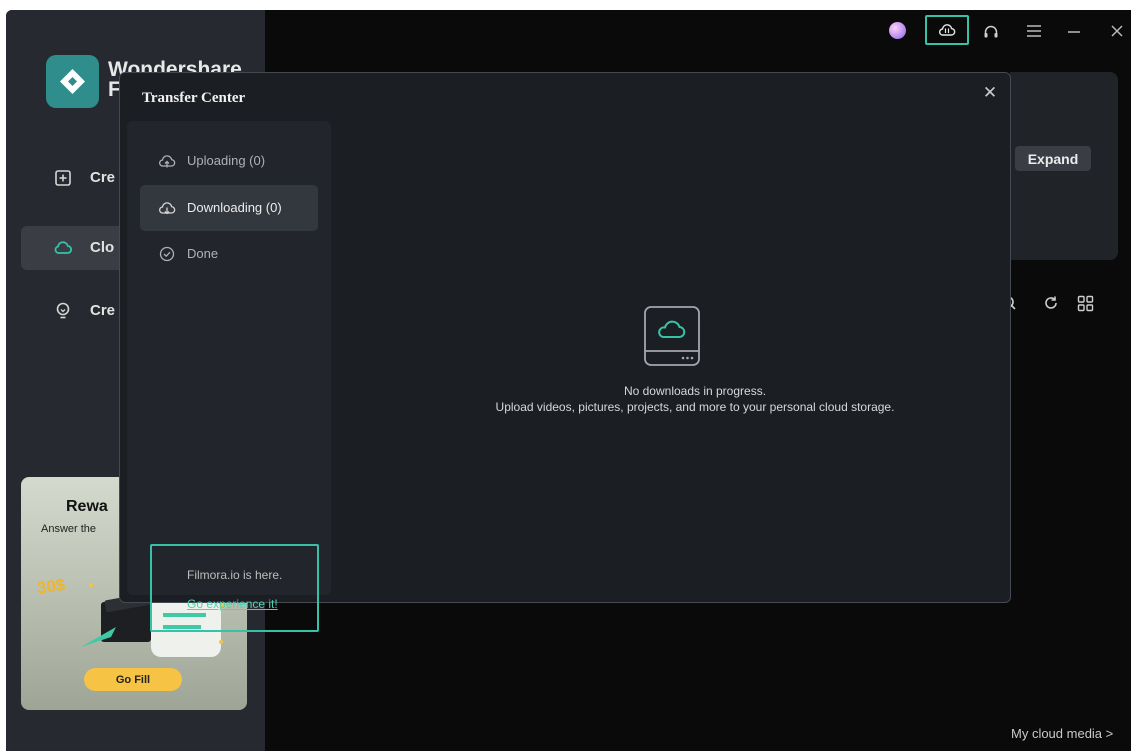 This screenshot has width=1131, height=751. I want to click on menu-icon, so click(1034, 31).